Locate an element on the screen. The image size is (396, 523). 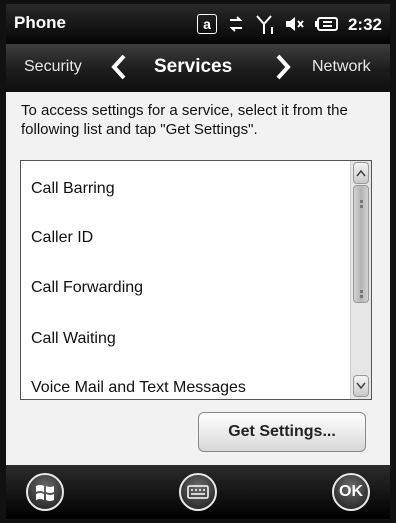
list-item-call-waiting: Call Waiting is located at coordinates (73, 339).